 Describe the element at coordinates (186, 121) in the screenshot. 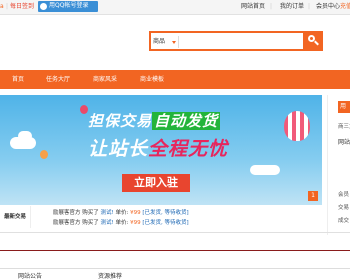

I see `headline-part2: 自动发货` at that location.